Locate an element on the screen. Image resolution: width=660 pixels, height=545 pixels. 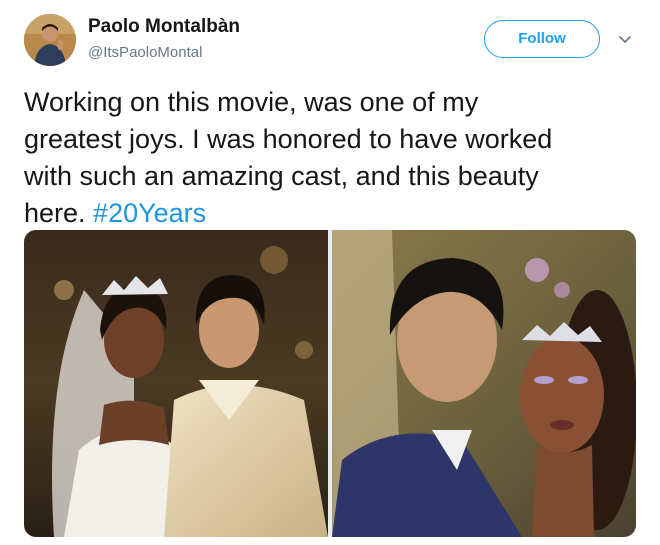
tweet-text-segment: here. is located at coordinates (59, 213).